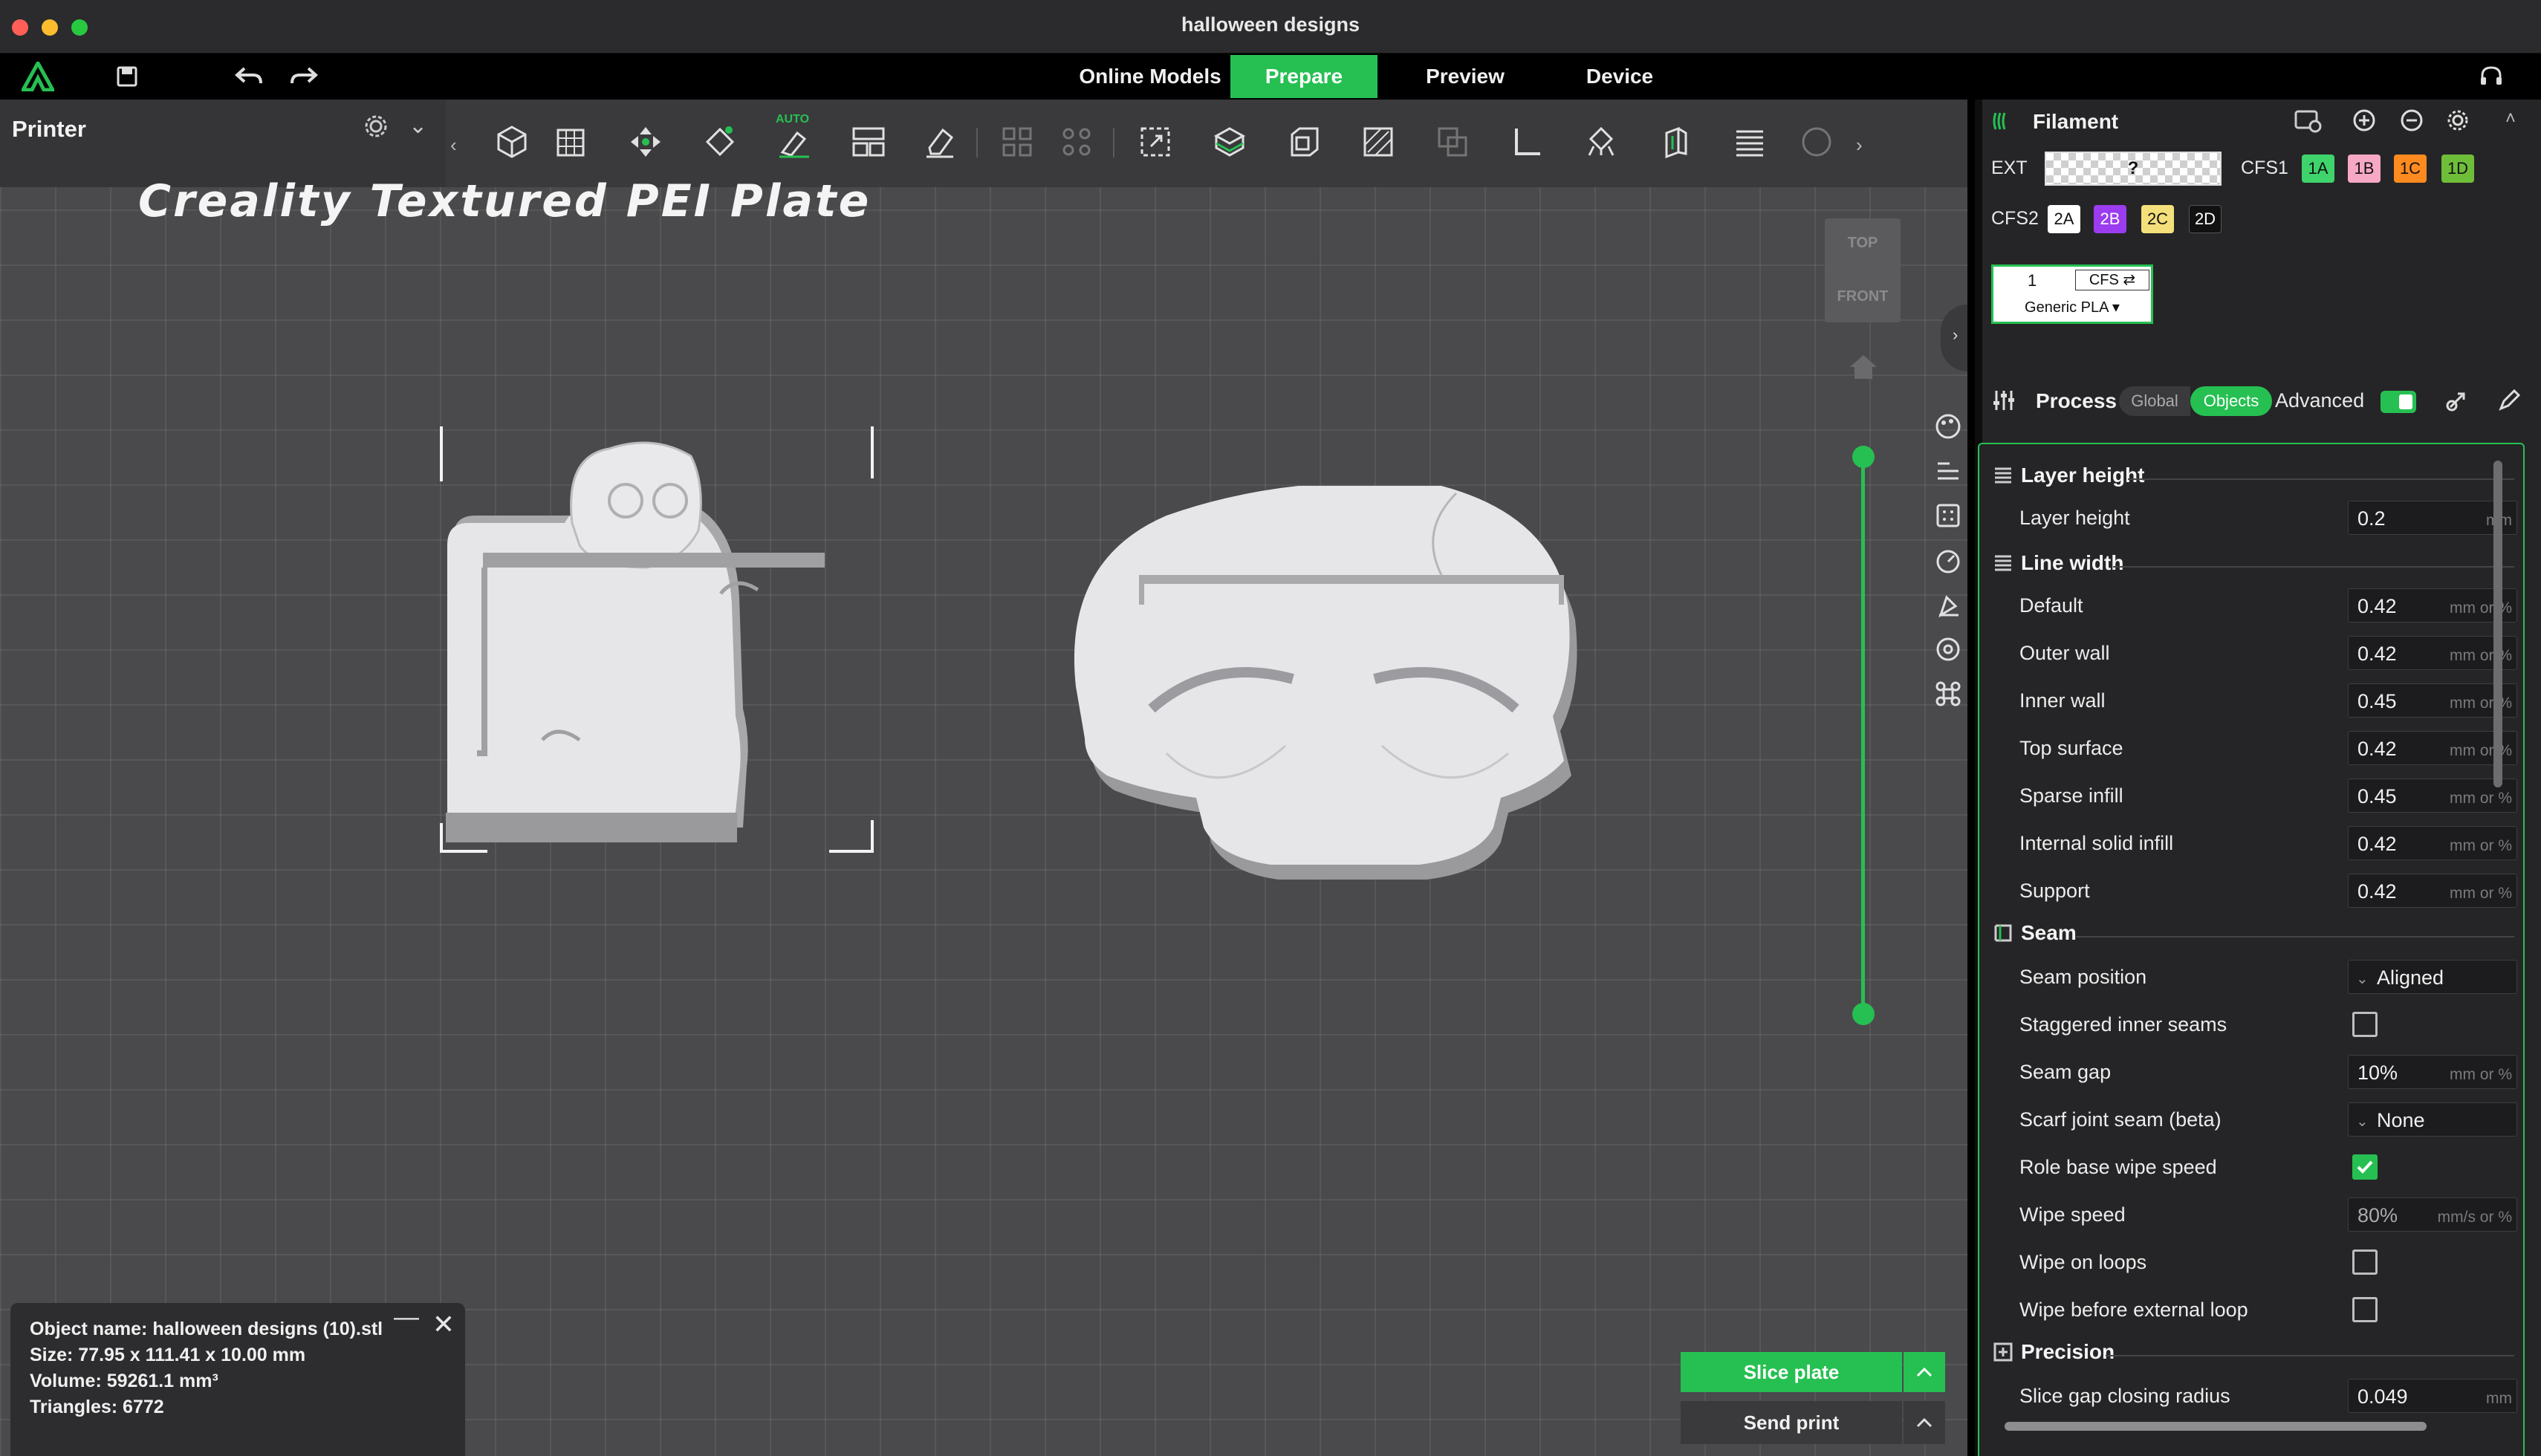 The image size is (2541, 1456). What do you see at coordinates (2072, 294) in the screenshot?
I see `filament-card: 1 CFS ⇄ Generic PLA ▾` at bounding box center [2072, 294].